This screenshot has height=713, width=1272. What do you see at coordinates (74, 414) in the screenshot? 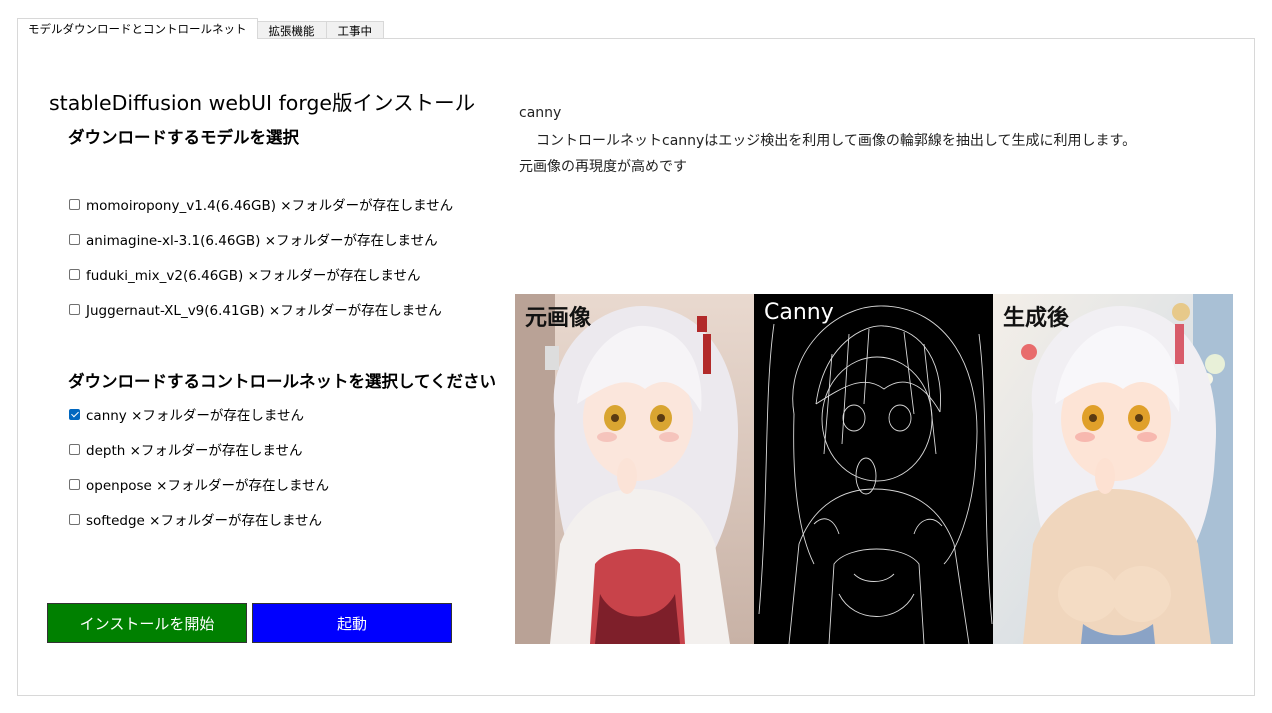
I see `controlnet-checkbox-canny` at bounding box center [74, 414].